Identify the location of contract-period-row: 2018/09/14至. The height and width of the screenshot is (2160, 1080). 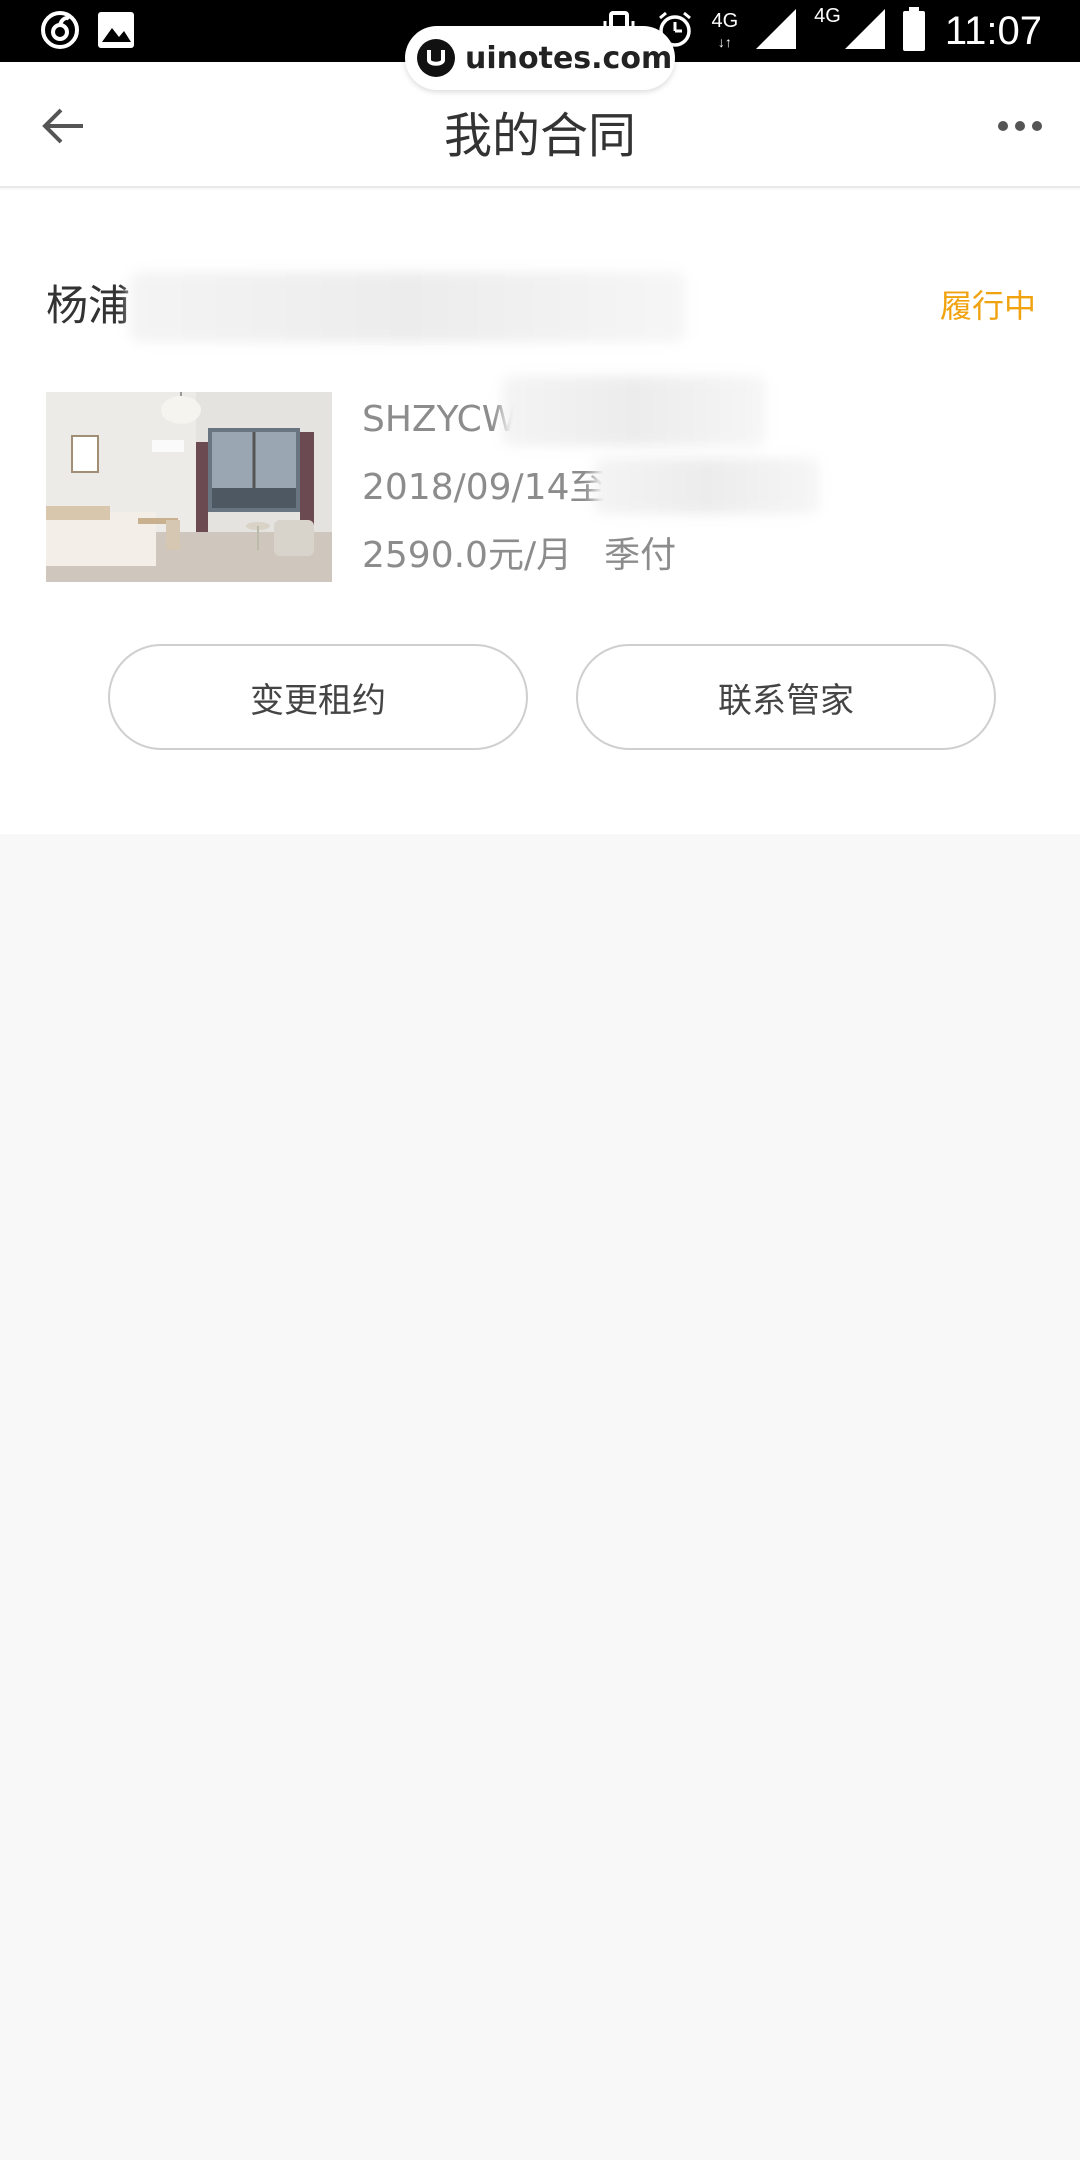
(702, 488).